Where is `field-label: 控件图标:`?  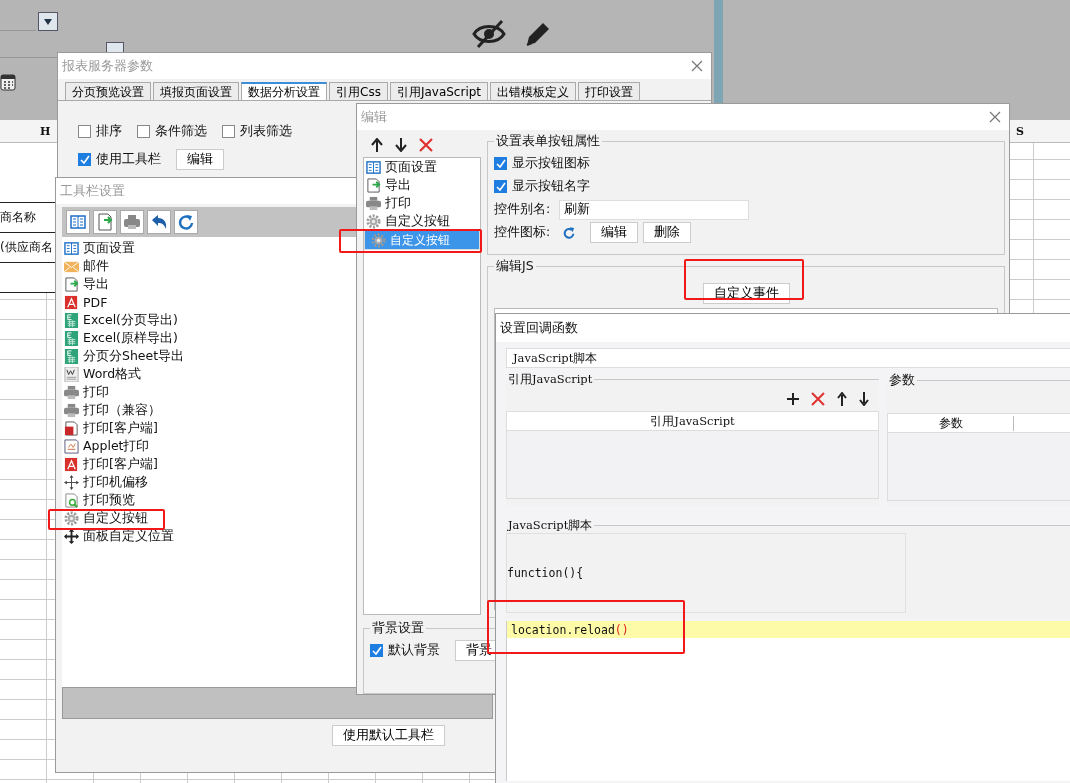 field-label: 控件图标: is located at coordinates (522, 232).